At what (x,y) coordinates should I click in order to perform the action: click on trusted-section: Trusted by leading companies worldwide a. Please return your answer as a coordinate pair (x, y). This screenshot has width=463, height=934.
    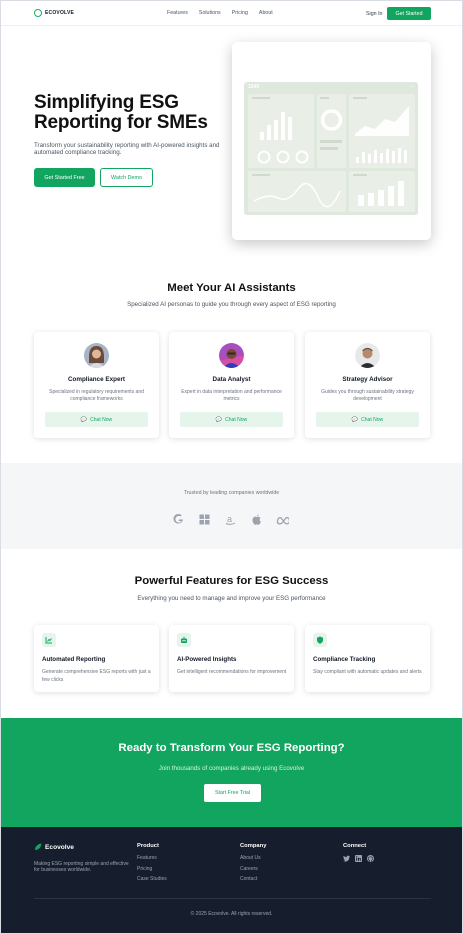
    Looking at the image, I should click on (231, 506).